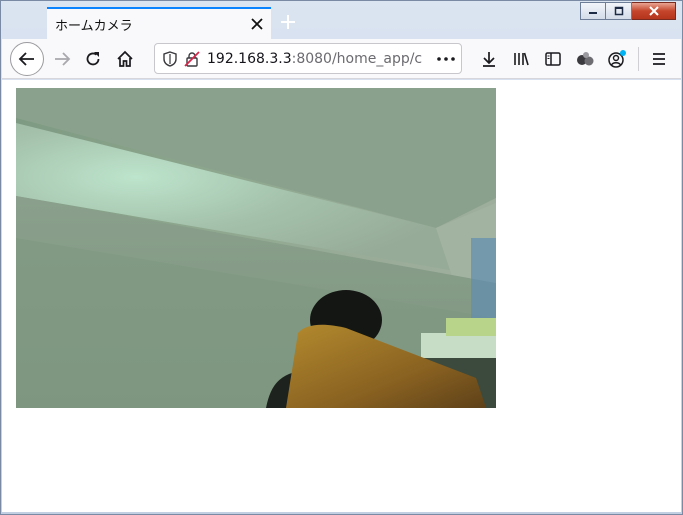 This screenshot has width=683, height=515. I want to click on reload-icon, so click(93, 59).